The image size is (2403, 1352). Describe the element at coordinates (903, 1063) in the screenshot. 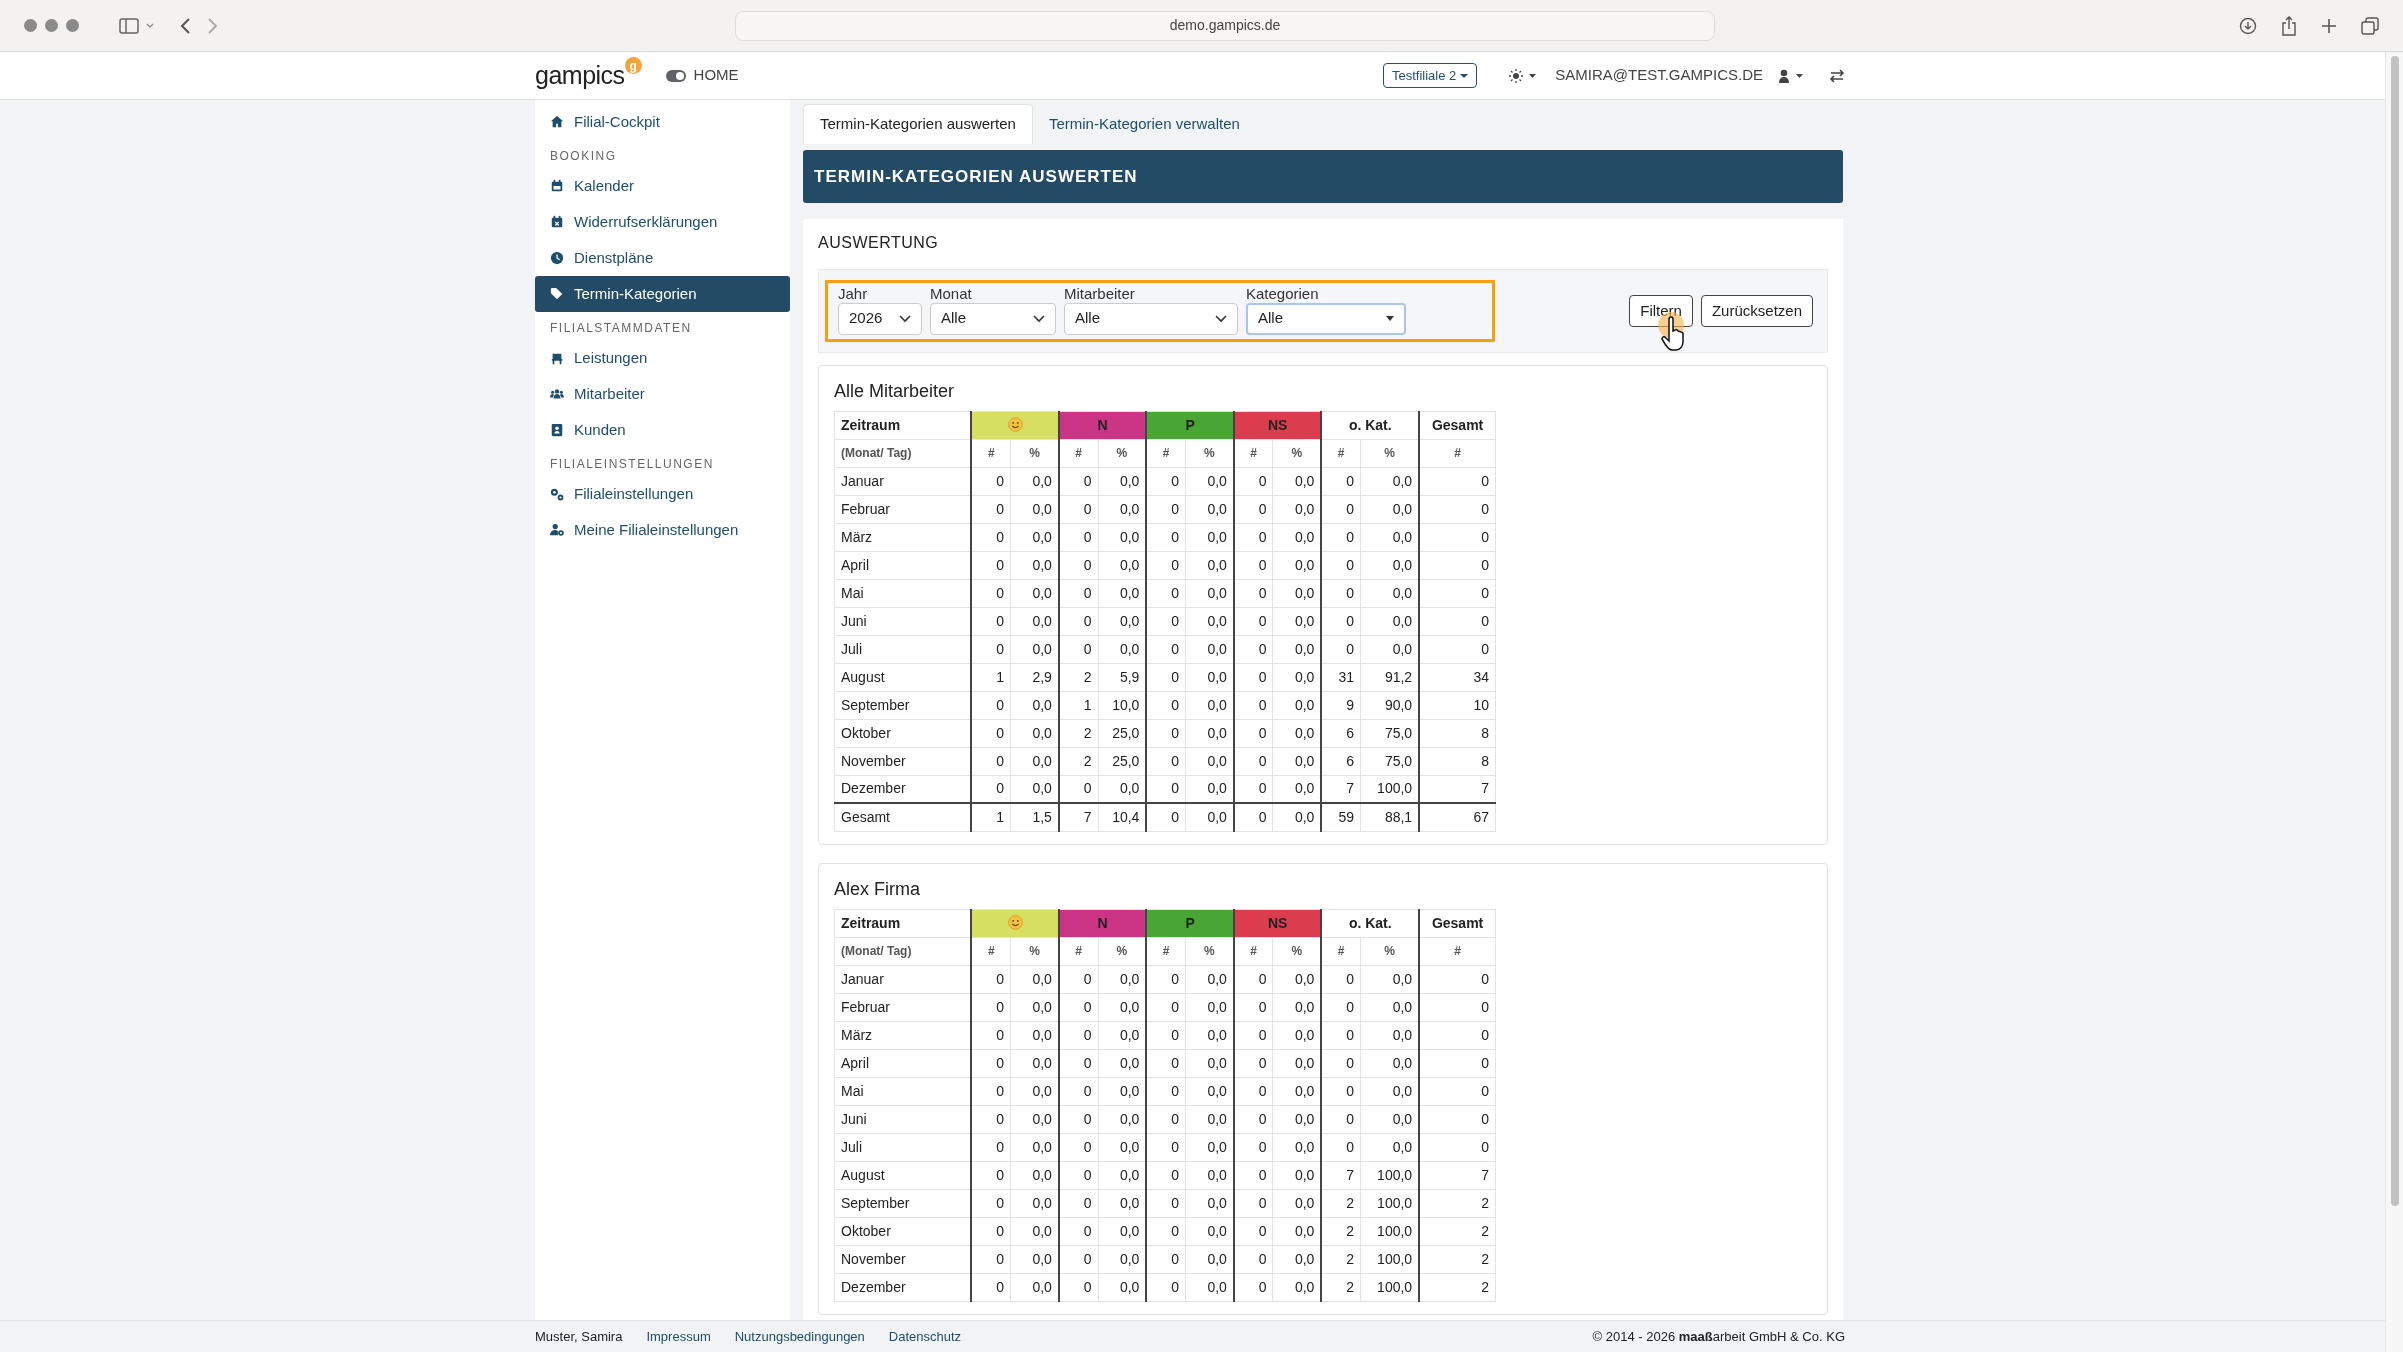

I see `table-cell: April` at that location.